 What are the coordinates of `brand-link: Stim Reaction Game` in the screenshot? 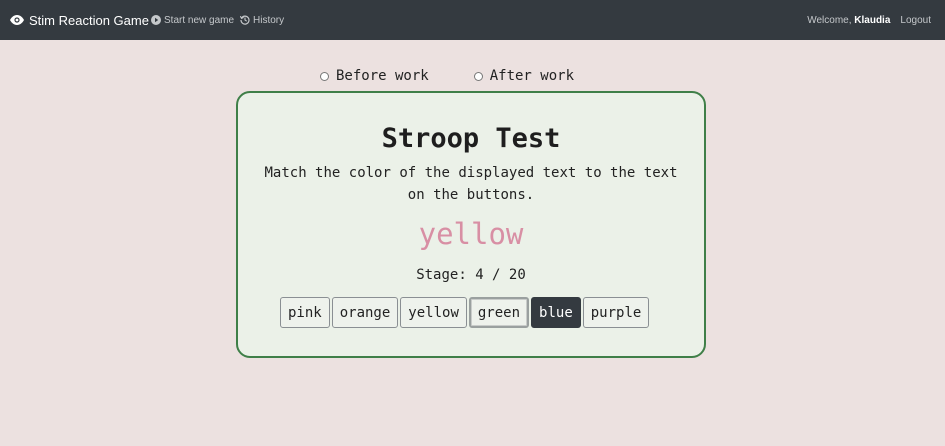 It's located at (79, 20).